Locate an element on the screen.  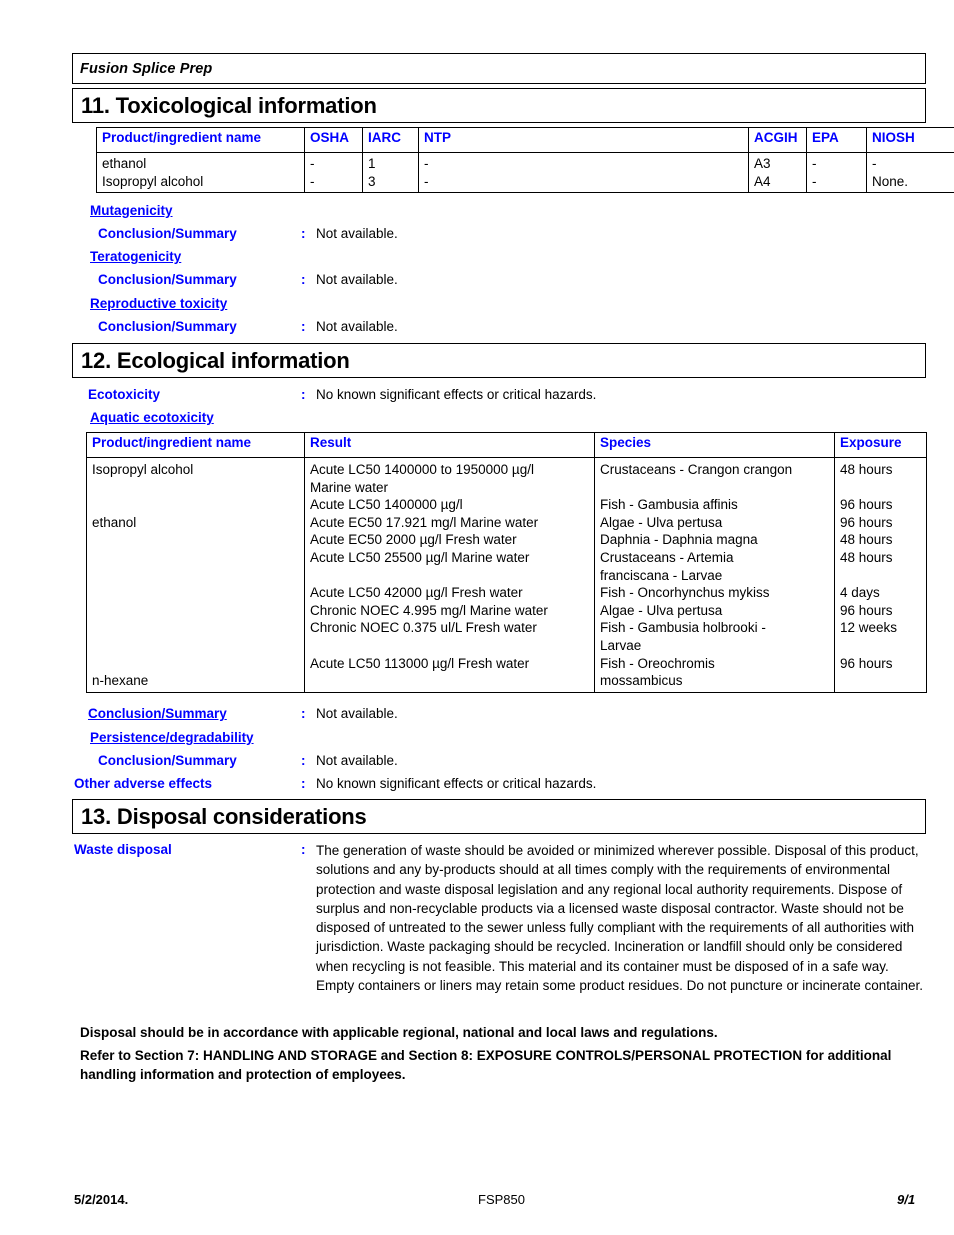
value-iarc-ethanol: 1 is located at coordinates (372, 163).